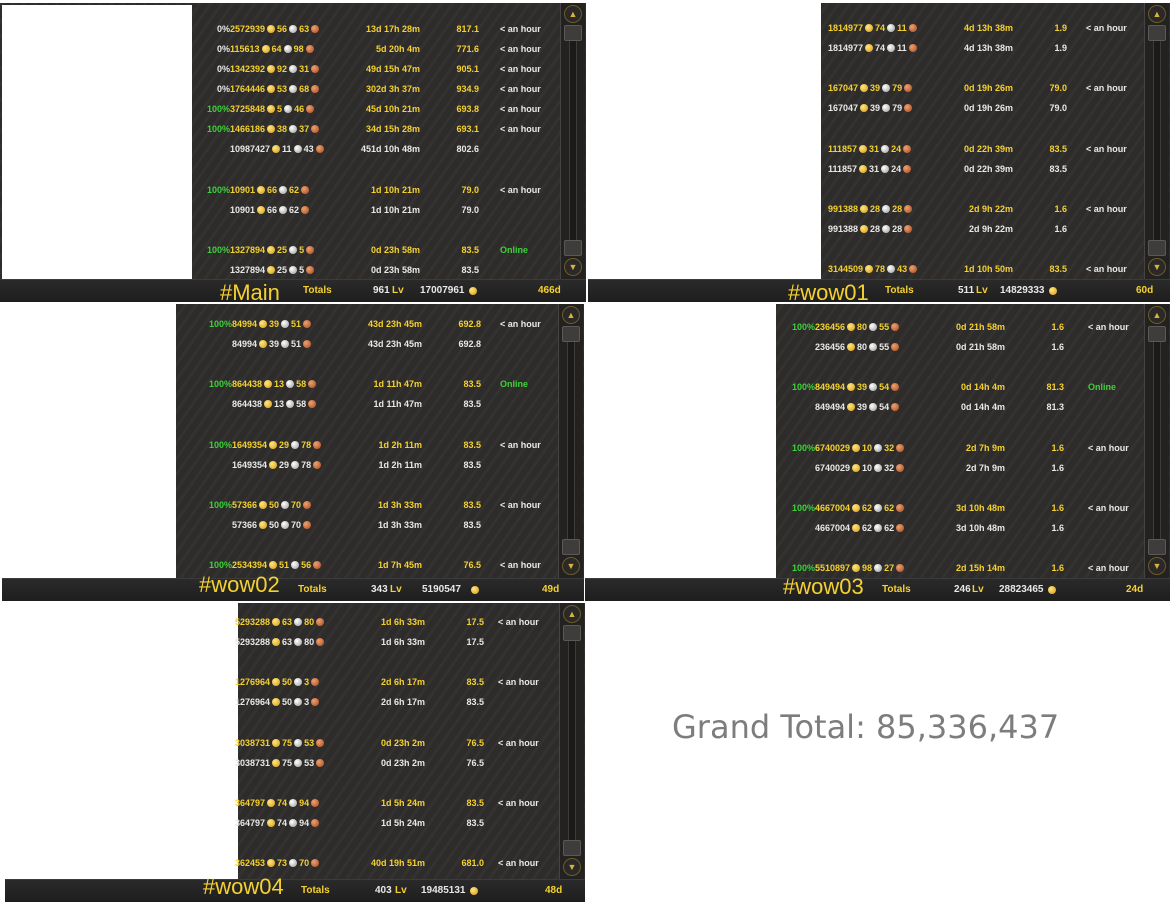 The height and width of the screenshot is (902, 1172). I want to click on total-days: 49d, so click(551, 589).